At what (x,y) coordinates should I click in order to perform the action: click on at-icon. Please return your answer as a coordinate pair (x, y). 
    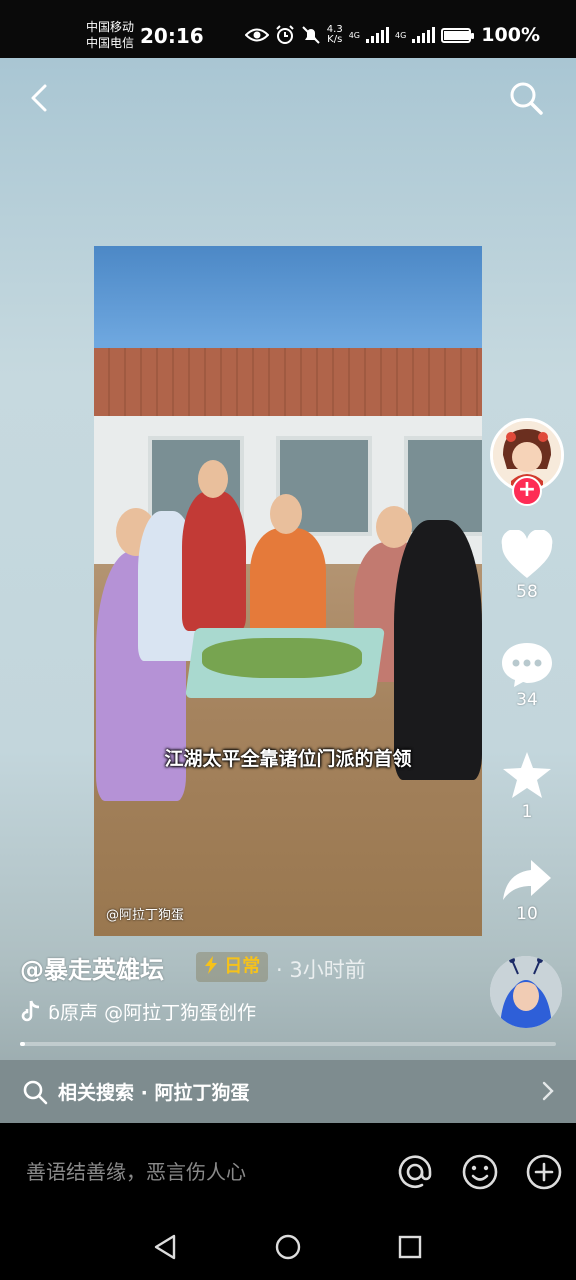
    Looking at the image, I should click on (415, 1172).